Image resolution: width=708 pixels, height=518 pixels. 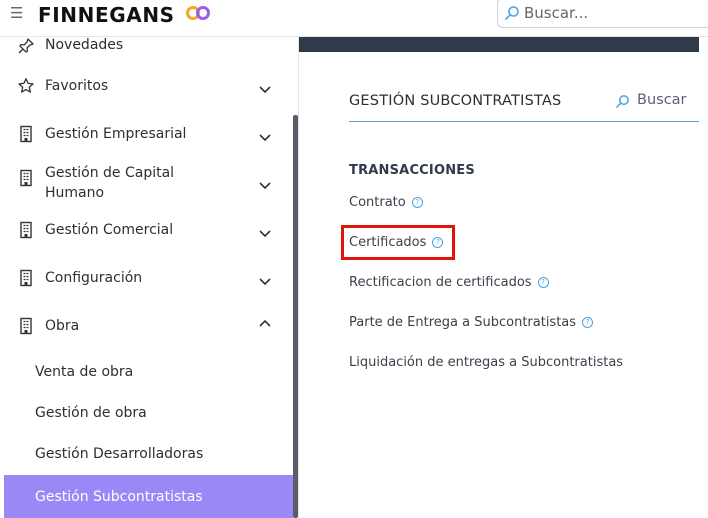 I want to click on brand-logo: FINNEGANS, so click(x=106, y=15).